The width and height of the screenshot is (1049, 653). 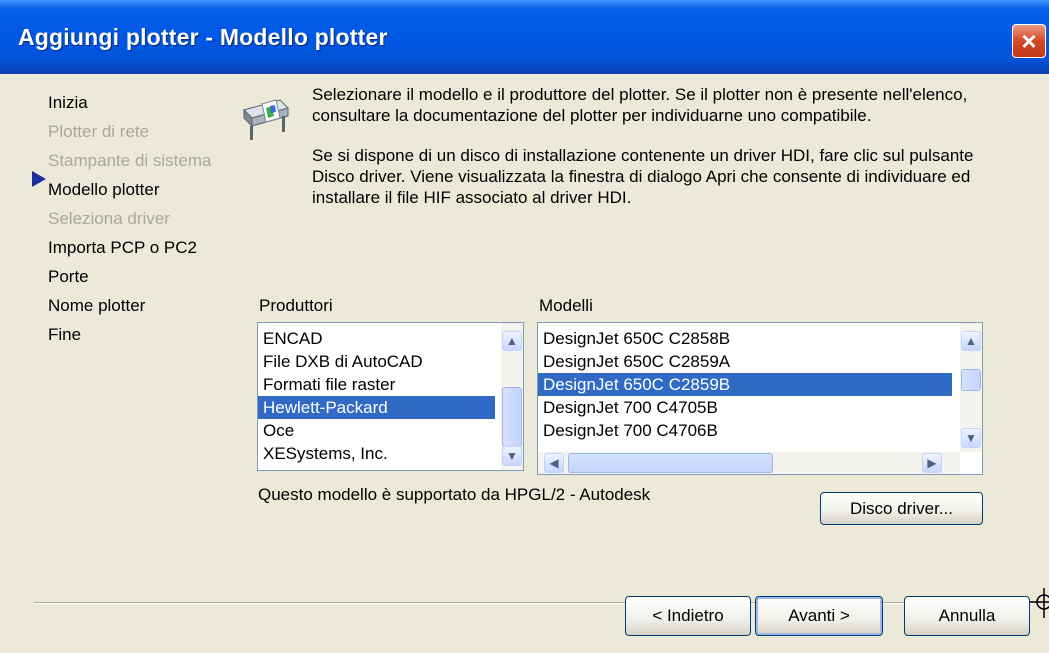 What do you see at coordinates (97, 305) in the screenshot?
I see `step-nome-plotter: Nome plotter` at bounding box center [97, 305].